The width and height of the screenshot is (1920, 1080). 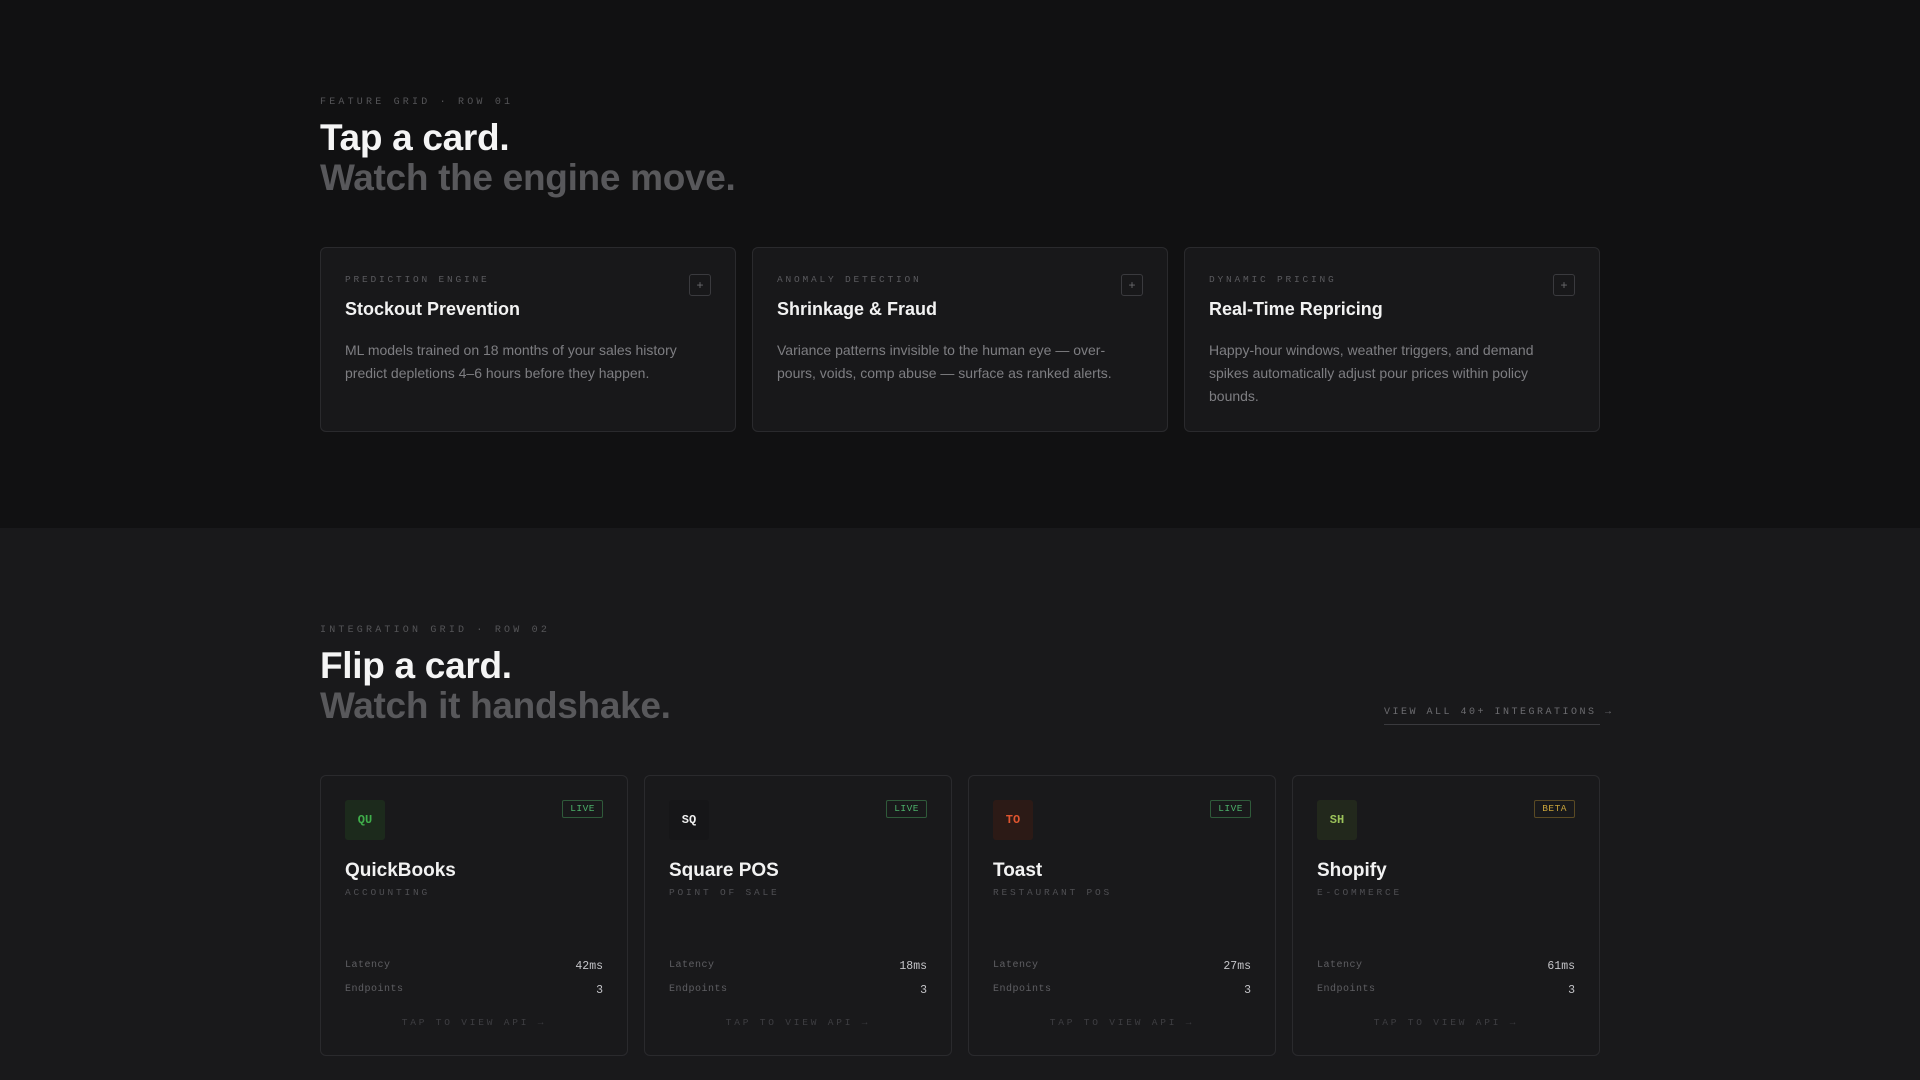 I want to click on integration-type: RESTAURANT POS, so click(x=1053, y=892).